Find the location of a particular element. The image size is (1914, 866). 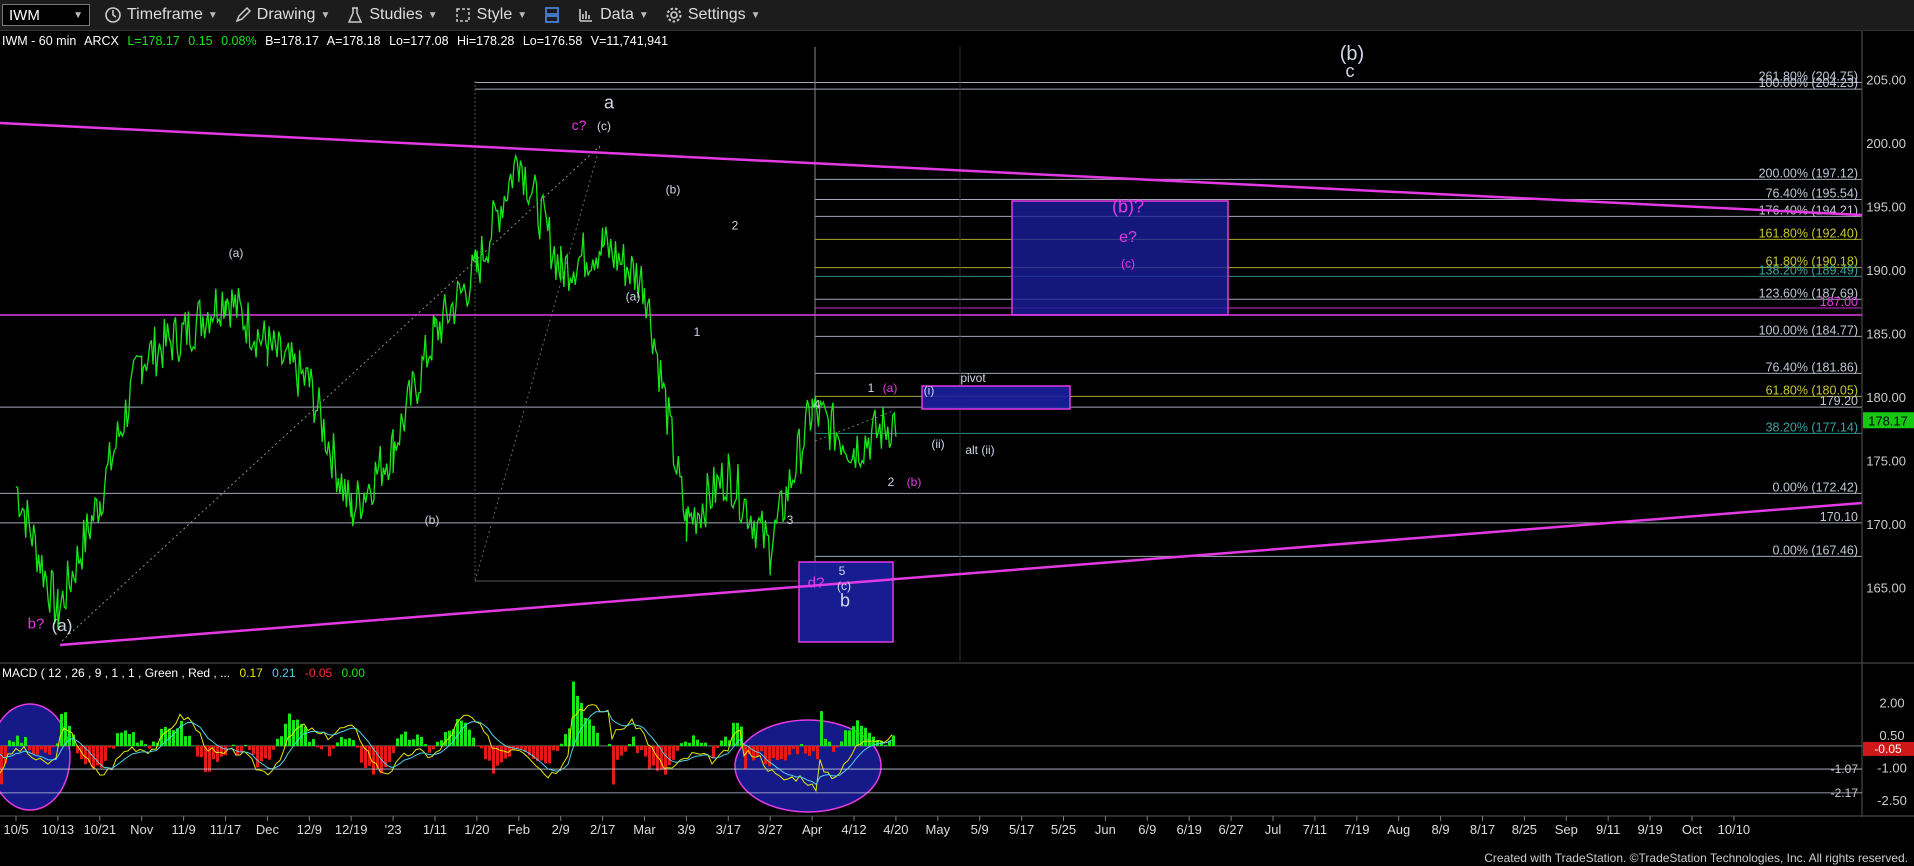

macd-oval-right is located at coordinates (808, 766).